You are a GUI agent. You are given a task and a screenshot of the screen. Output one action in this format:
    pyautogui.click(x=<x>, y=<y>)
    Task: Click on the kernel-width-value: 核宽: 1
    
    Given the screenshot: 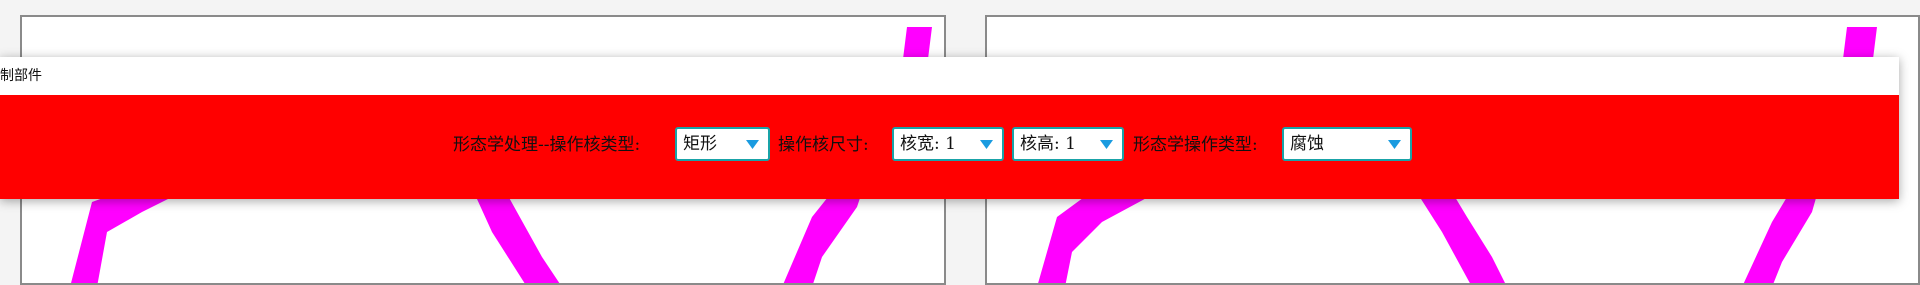 What is the action you would take?
    pyautogui.click(x=928, y=144)
    